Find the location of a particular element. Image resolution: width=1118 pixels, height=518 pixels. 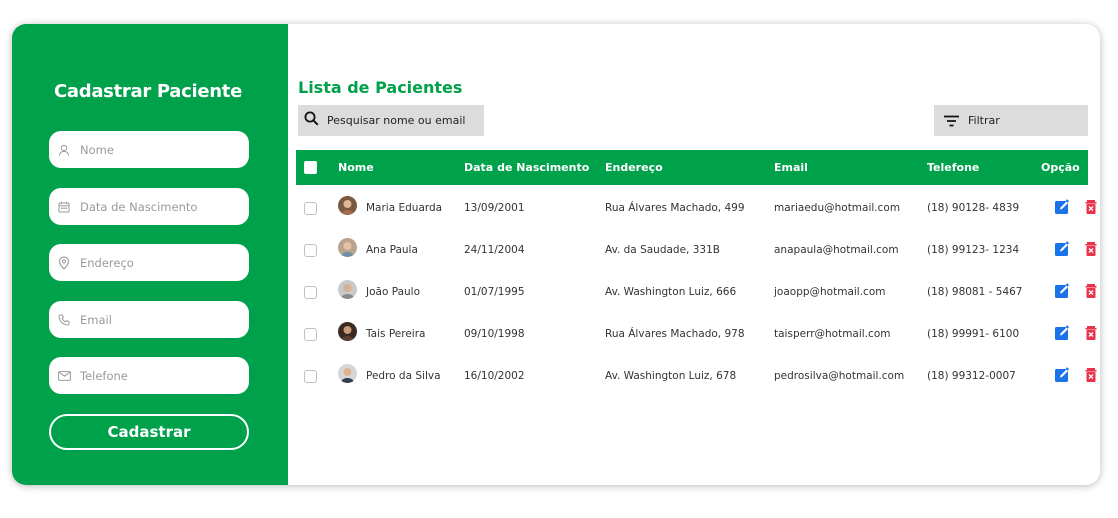

list-title: Lista de Pacientes is located at coordinates (380, 87).